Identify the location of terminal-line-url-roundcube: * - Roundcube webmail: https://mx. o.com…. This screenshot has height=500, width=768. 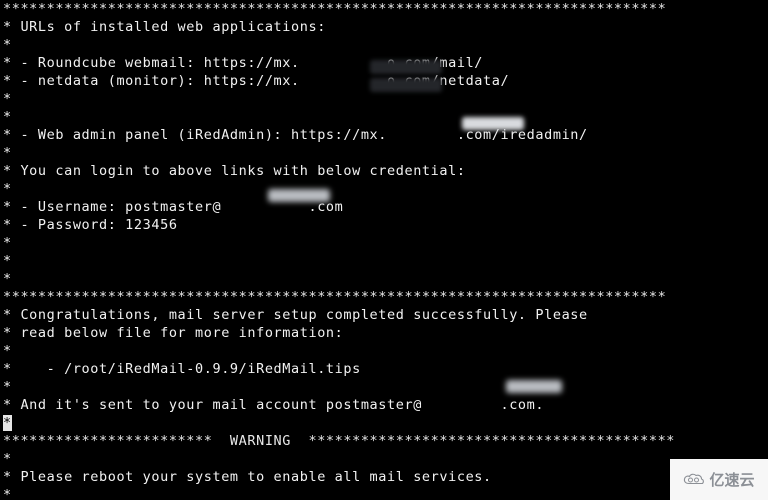
(243, 63).